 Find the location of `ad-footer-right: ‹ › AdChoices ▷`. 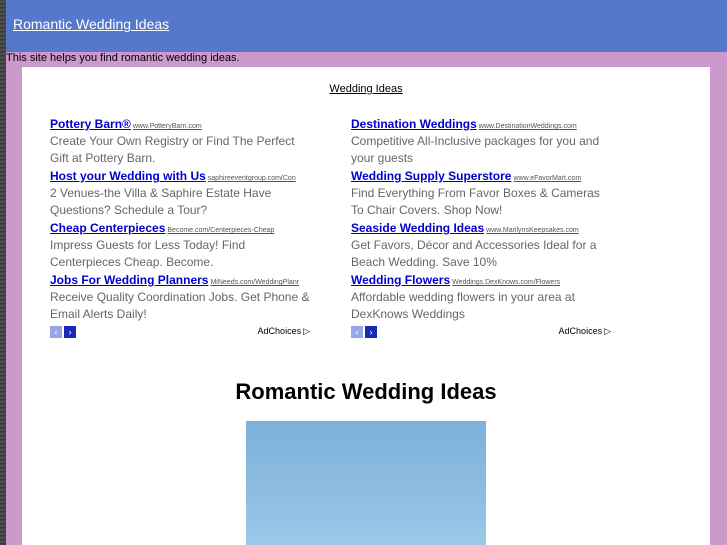

ad-footer-right: ‹ › AdChoices ▷ is located at coordinates (482, 332).